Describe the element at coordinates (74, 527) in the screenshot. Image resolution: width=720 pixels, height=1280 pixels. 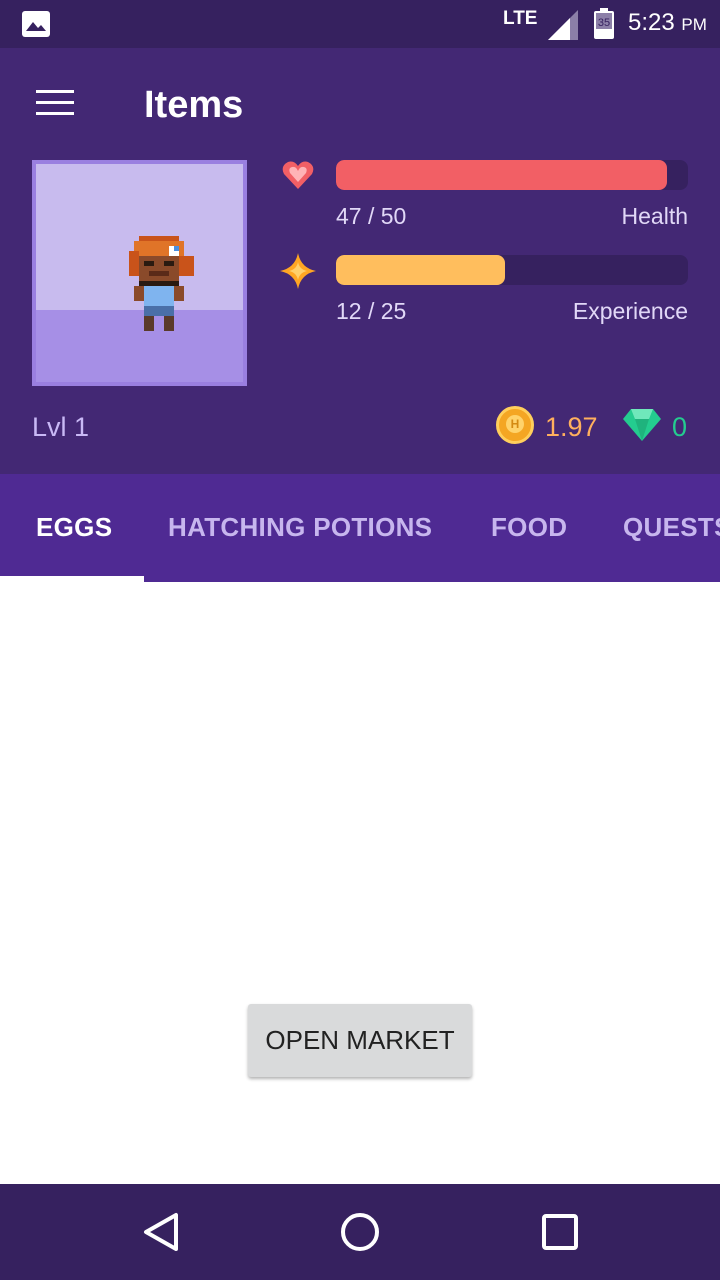
I see `tab-eggs: EGGS` at that location.